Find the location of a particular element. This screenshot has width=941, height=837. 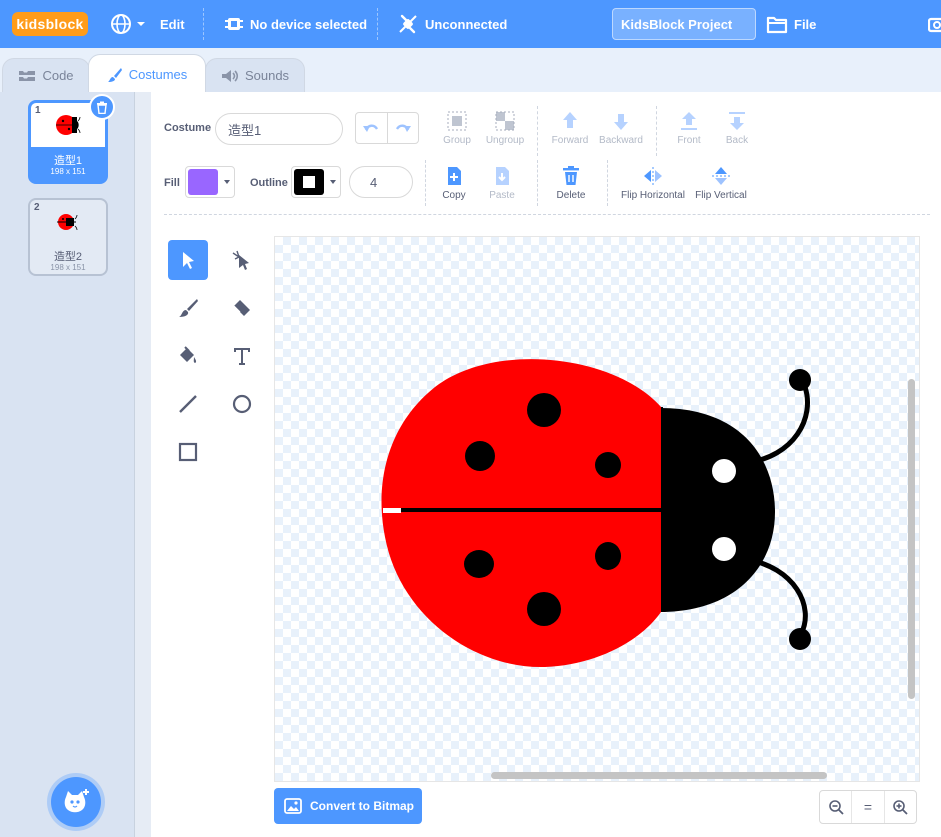

costume-name: 造型1 is located at coordinates (68, 161).